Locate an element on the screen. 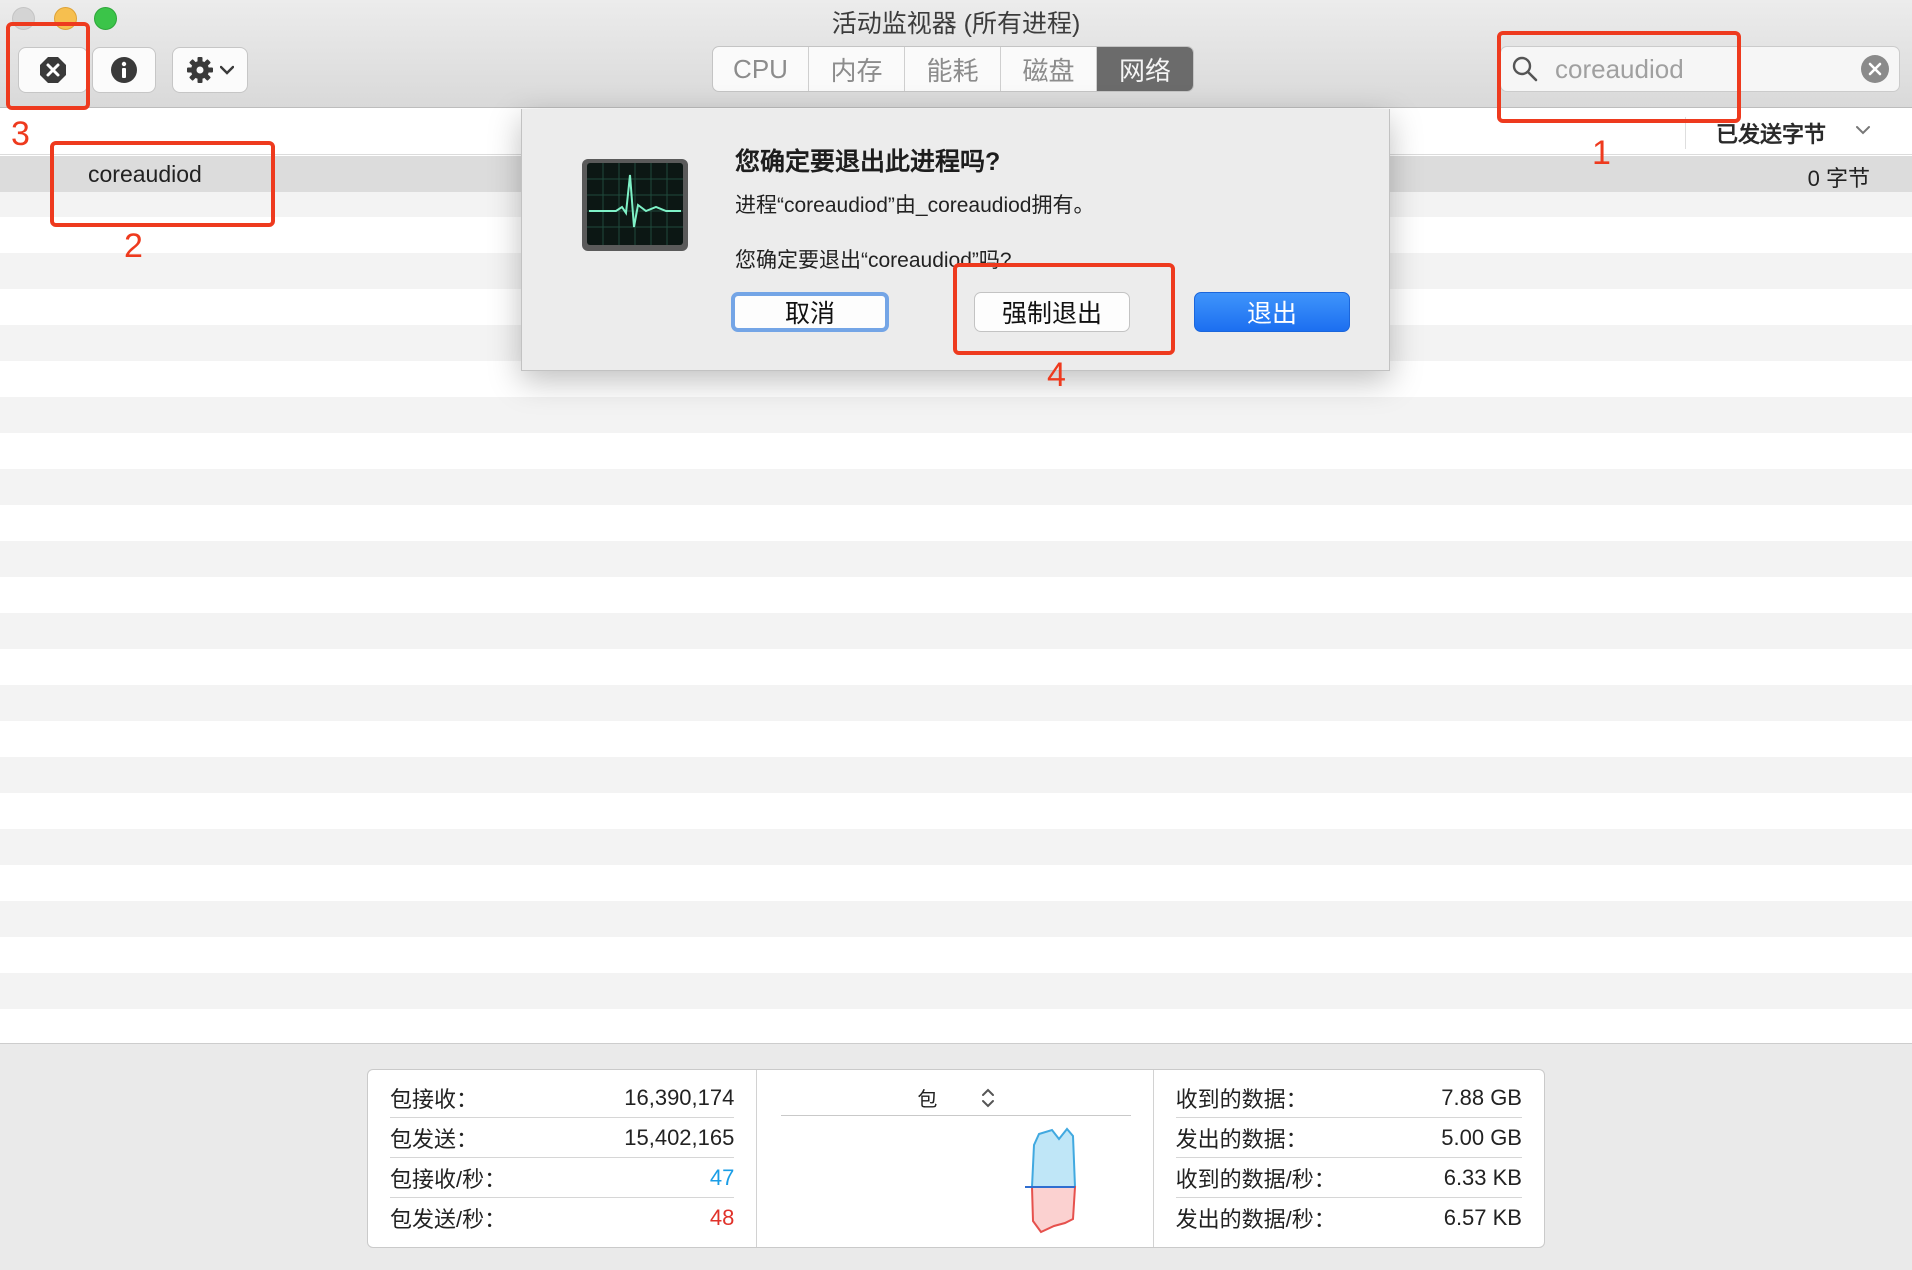 Image resolution: width=1912 pixels, height=1270 pixels. close-icon is located at coordinates (1875, 69).